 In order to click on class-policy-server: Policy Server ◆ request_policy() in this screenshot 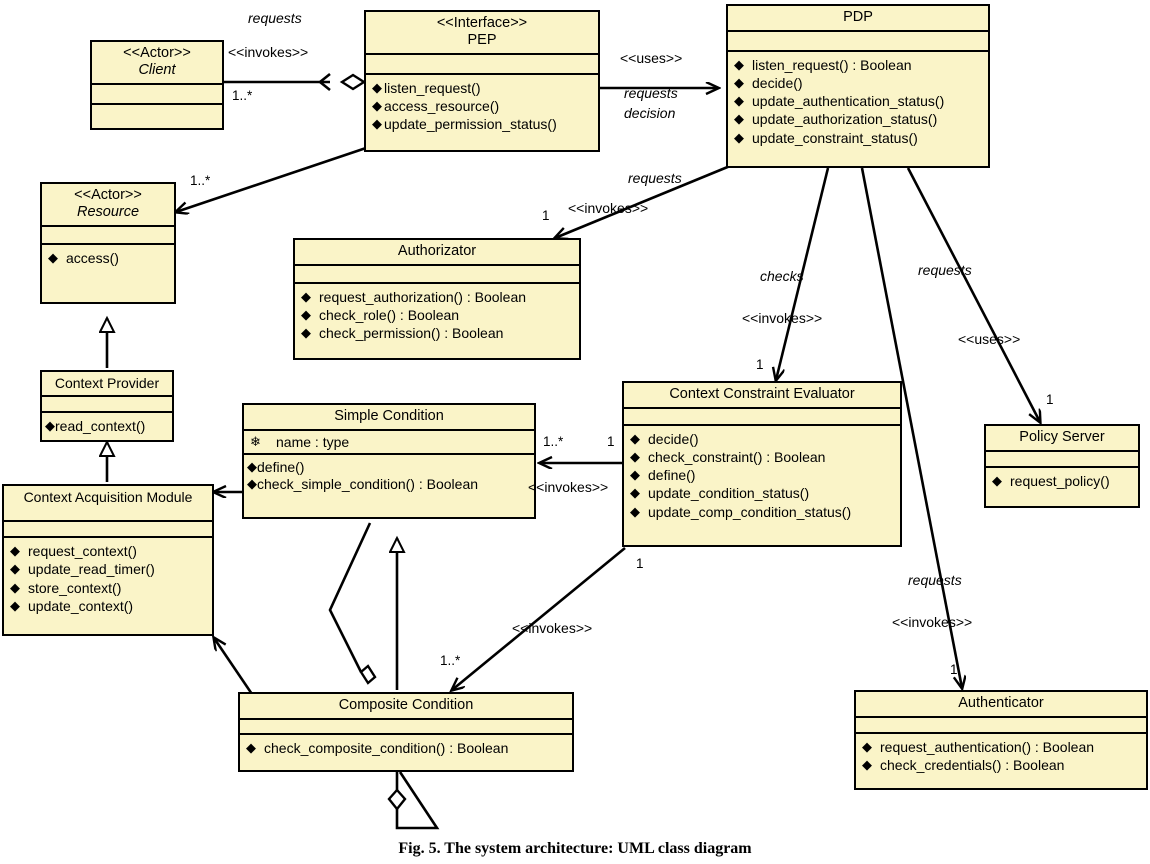, I will do `click(1062, 466)`.